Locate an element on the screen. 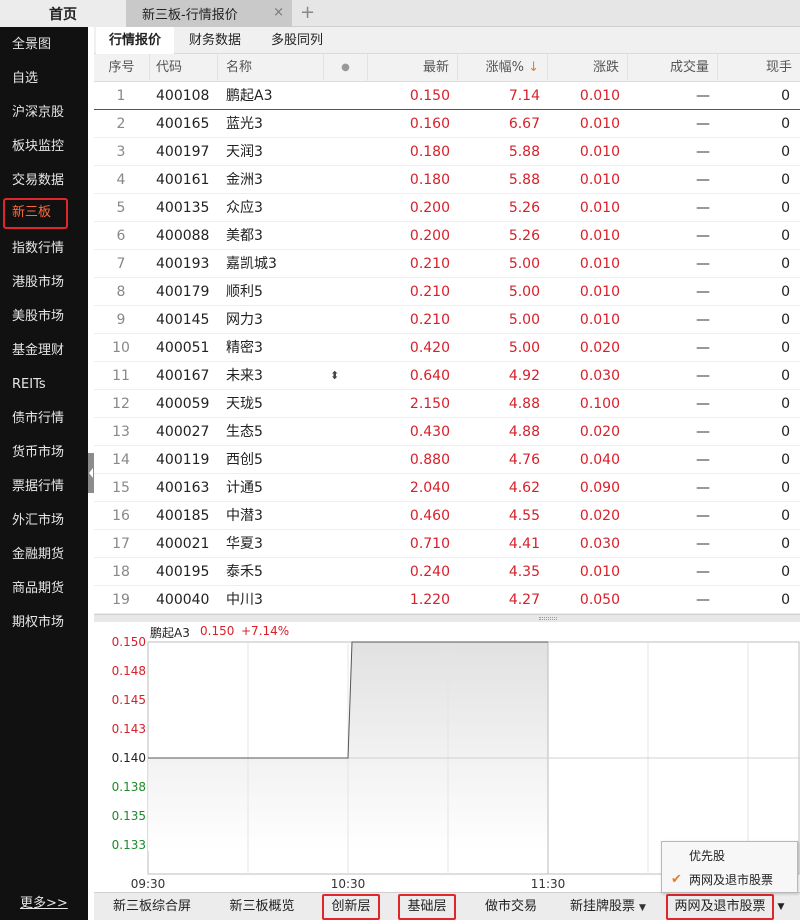  table-row: 18400195泰禾50.2404.350.010—0 is located at coordinates (447, 572).